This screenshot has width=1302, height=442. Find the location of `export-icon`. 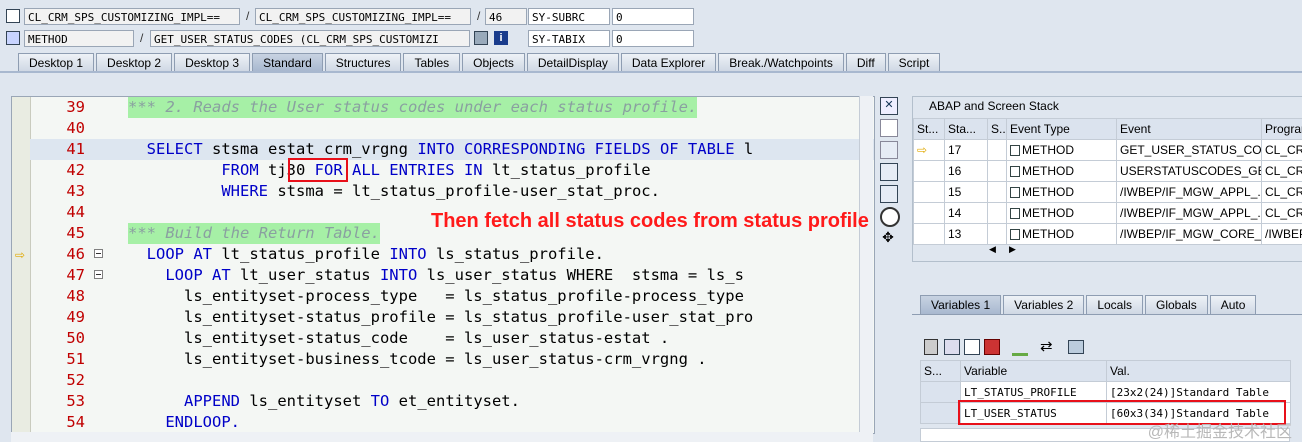

export-icon is located at coordinates (972, 347).